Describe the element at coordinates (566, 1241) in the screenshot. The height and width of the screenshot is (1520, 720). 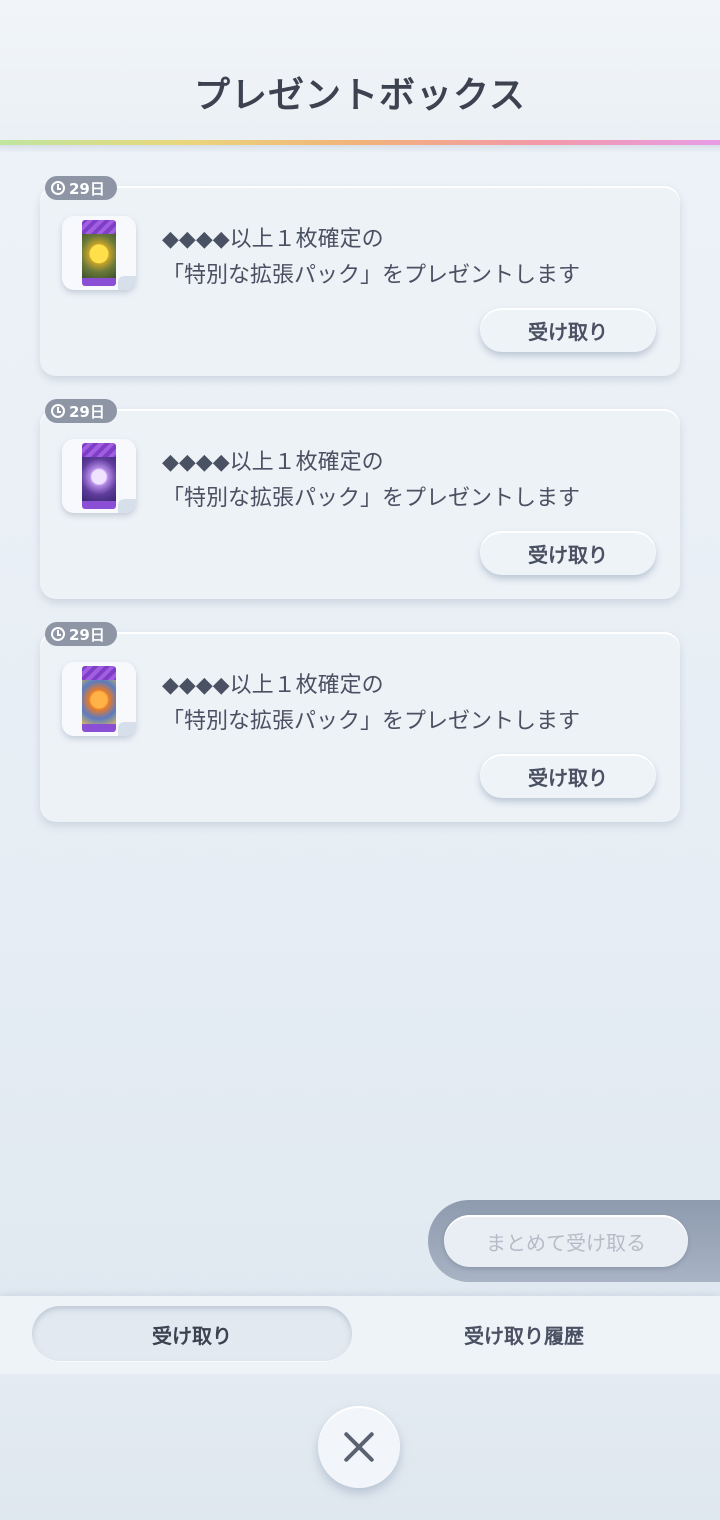
I see `receive-all-button: まとめて受け取る` at that location.